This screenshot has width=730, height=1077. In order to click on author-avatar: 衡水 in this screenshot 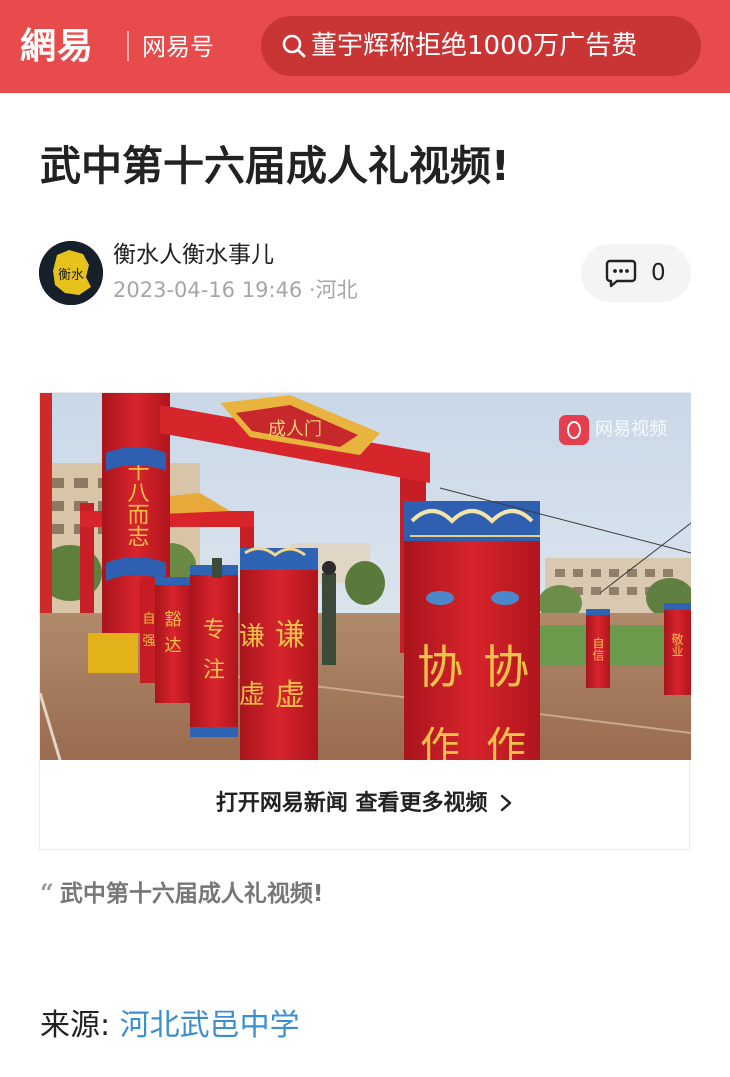, I will do `click(71, 273)`.